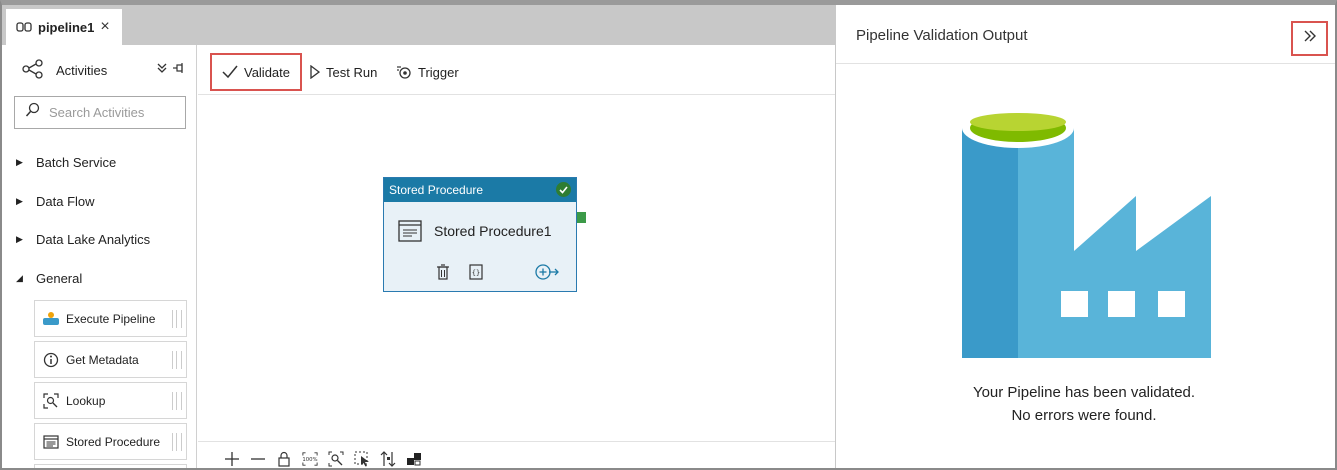 The image size is (1337, 470). Describe the element at coordinates (76, 162) in the screenshot. I see `category-label: Batch Service` at that location.